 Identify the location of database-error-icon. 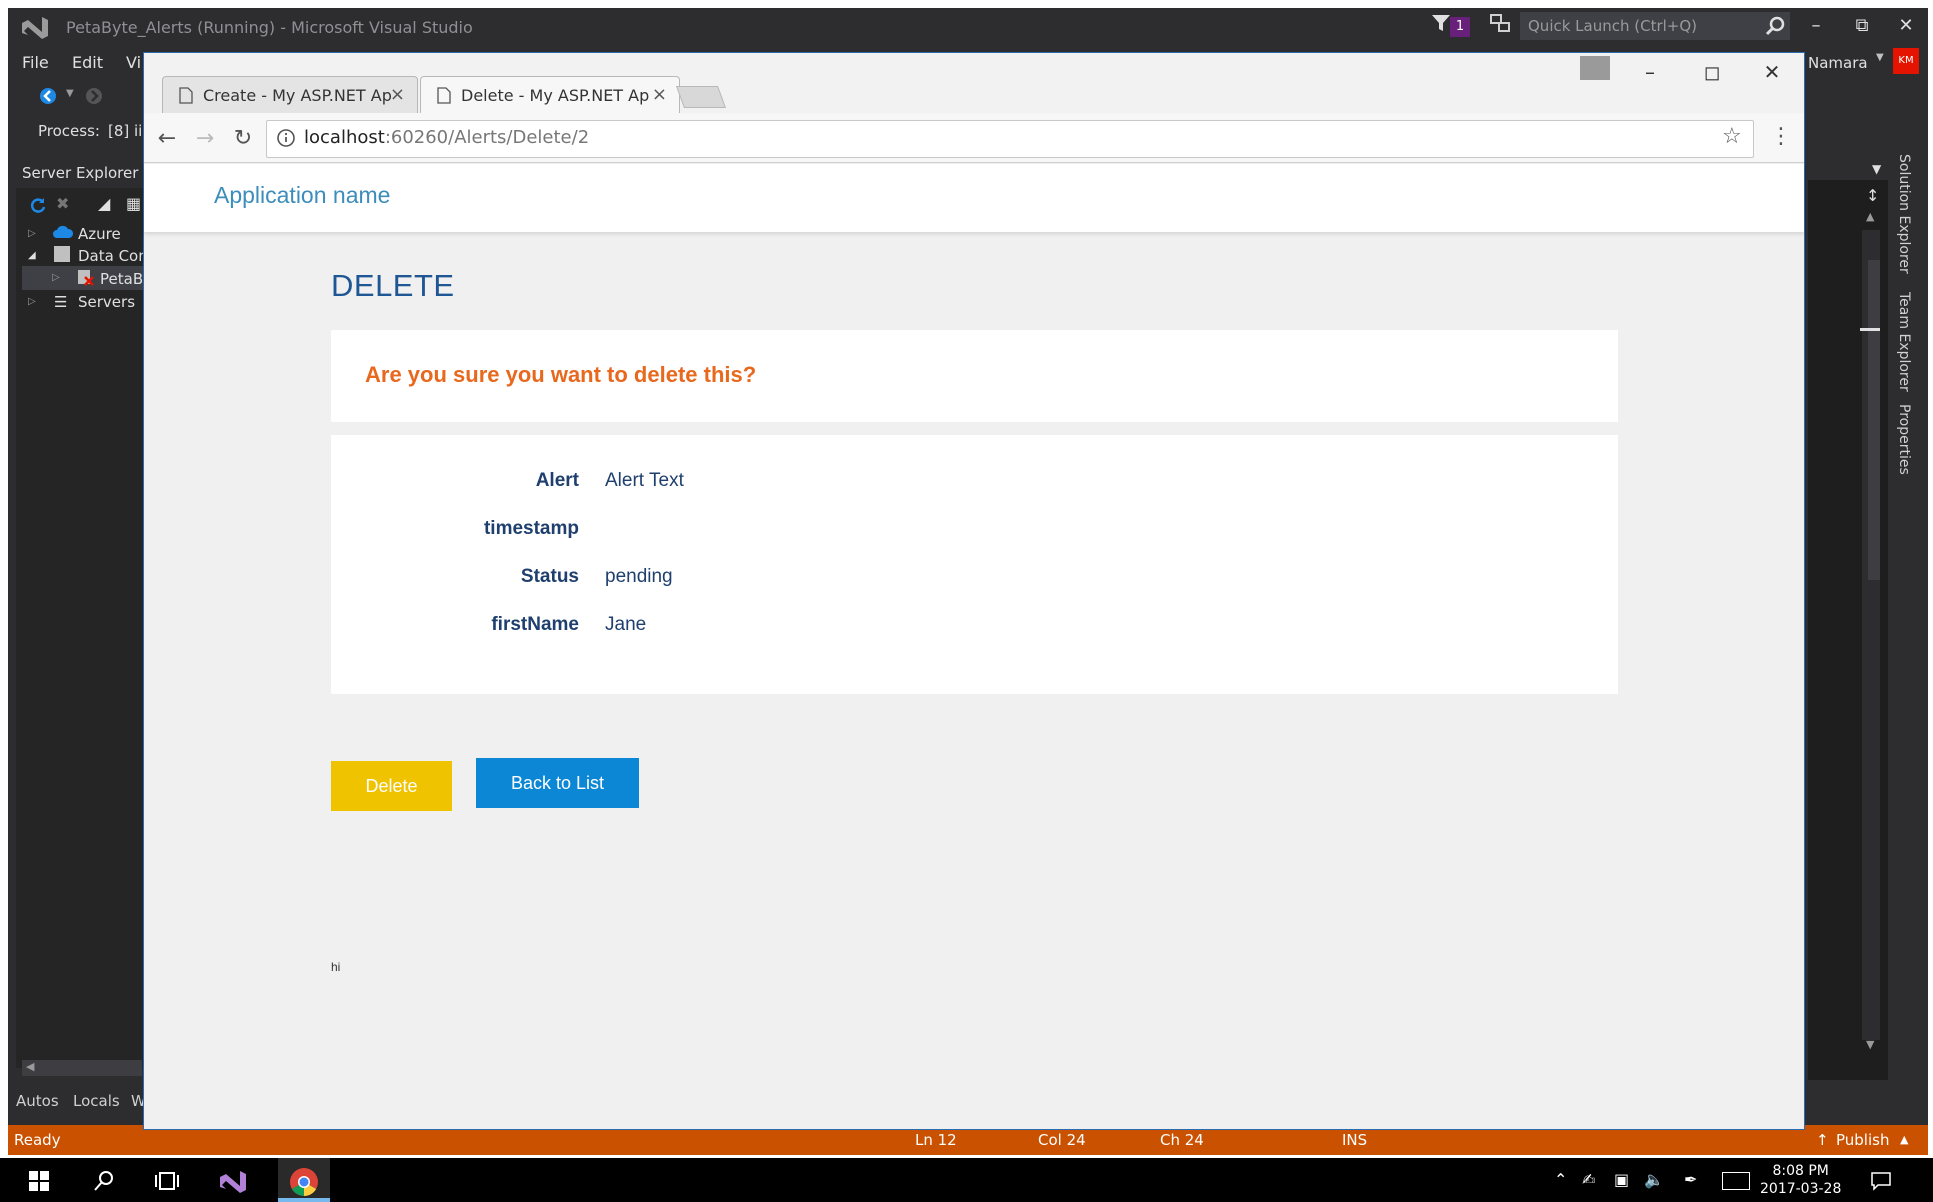
(86, 278).